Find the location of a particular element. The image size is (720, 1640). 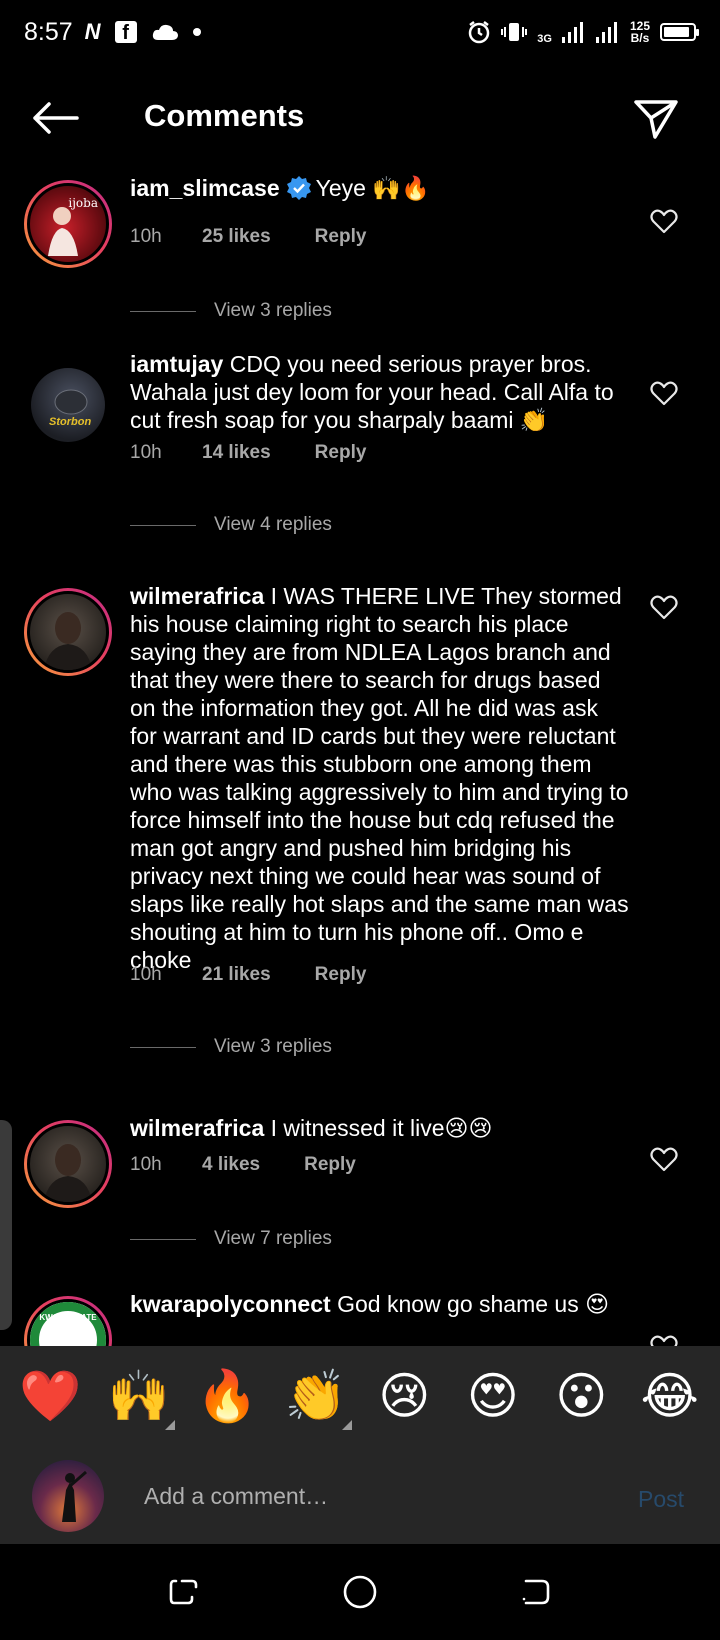

comment-text-block: kwarapolyconnect God know go shame us 😍 is located at coordinates (380, 1304).